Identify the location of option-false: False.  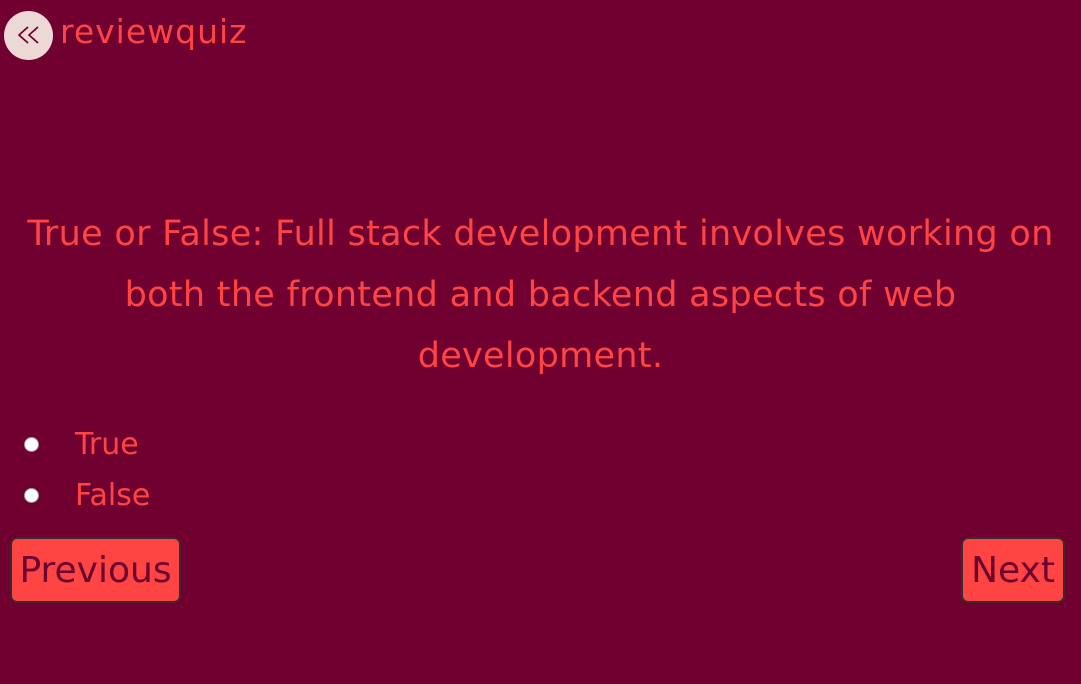
(87, 495).